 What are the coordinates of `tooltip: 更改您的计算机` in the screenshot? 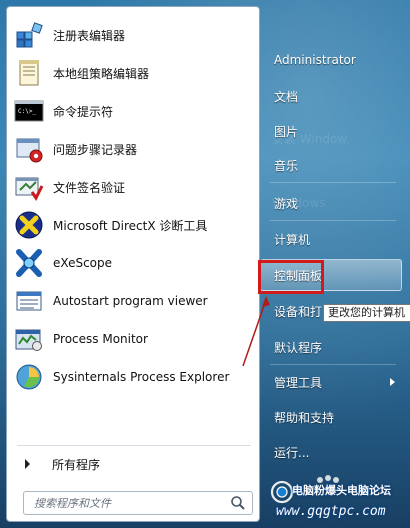 It's located at (366, 313).